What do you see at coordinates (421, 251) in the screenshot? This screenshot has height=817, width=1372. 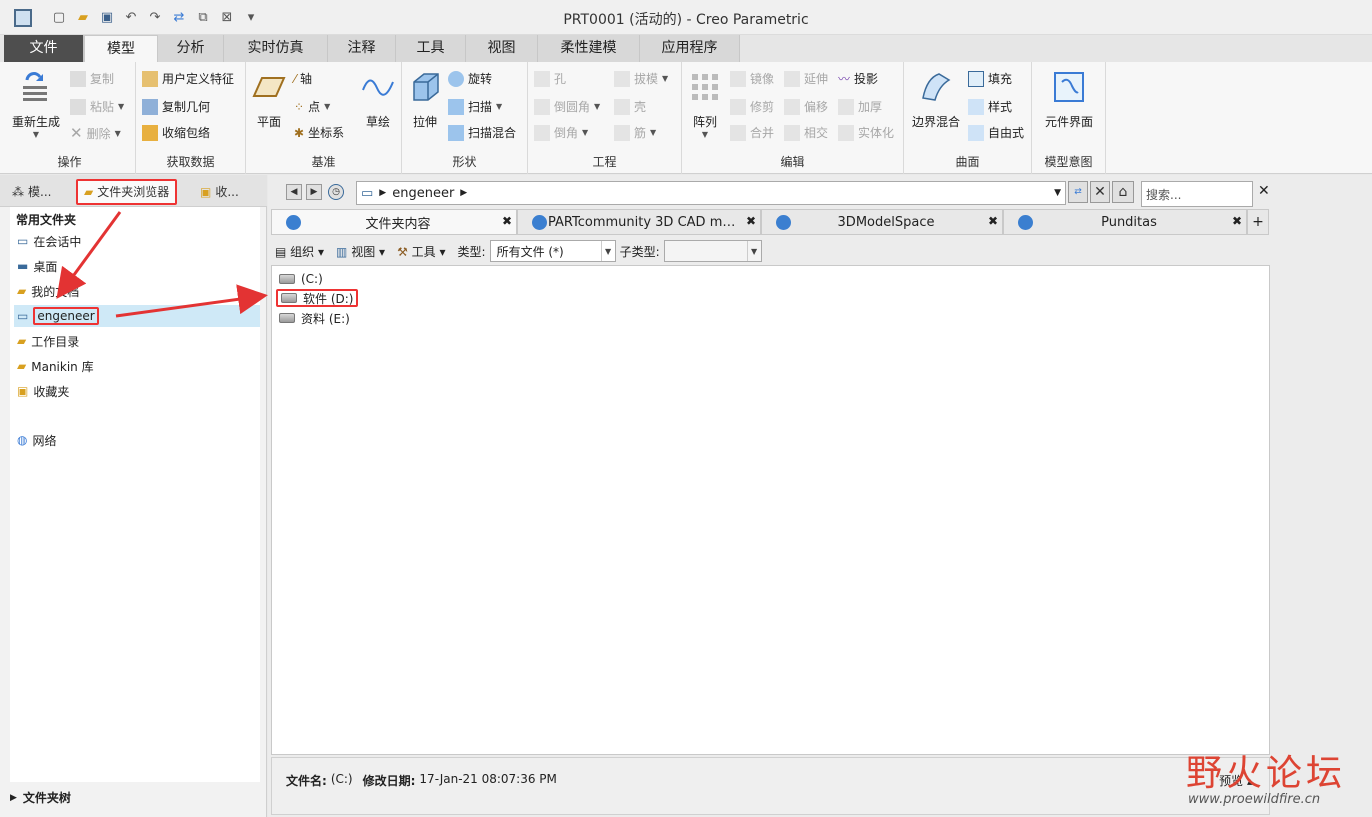 I see `tools-menu: ⚒ 工具 ▾` at bounding box center [421, 251].